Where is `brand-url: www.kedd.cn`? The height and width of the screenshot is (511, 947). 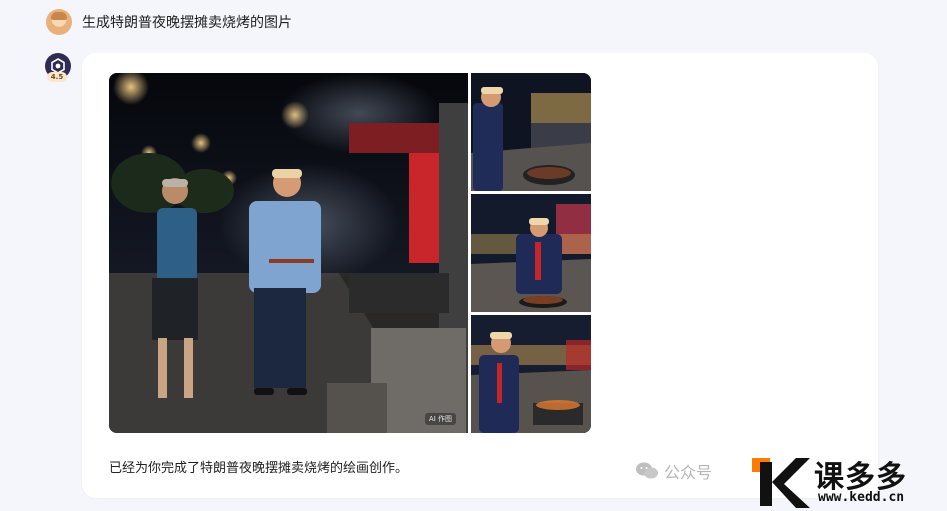
brand-url: www.kedd.cn is located at coordinates (861, 497).